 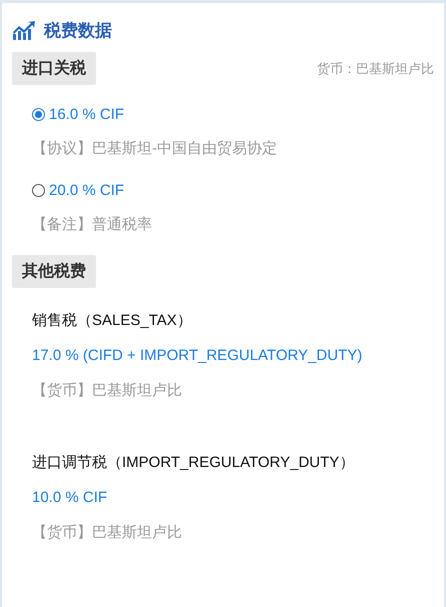 What do you see at coordinates (24, 30) in the screenshot?
I see `chart-icon` at bounding box center [24, 30].